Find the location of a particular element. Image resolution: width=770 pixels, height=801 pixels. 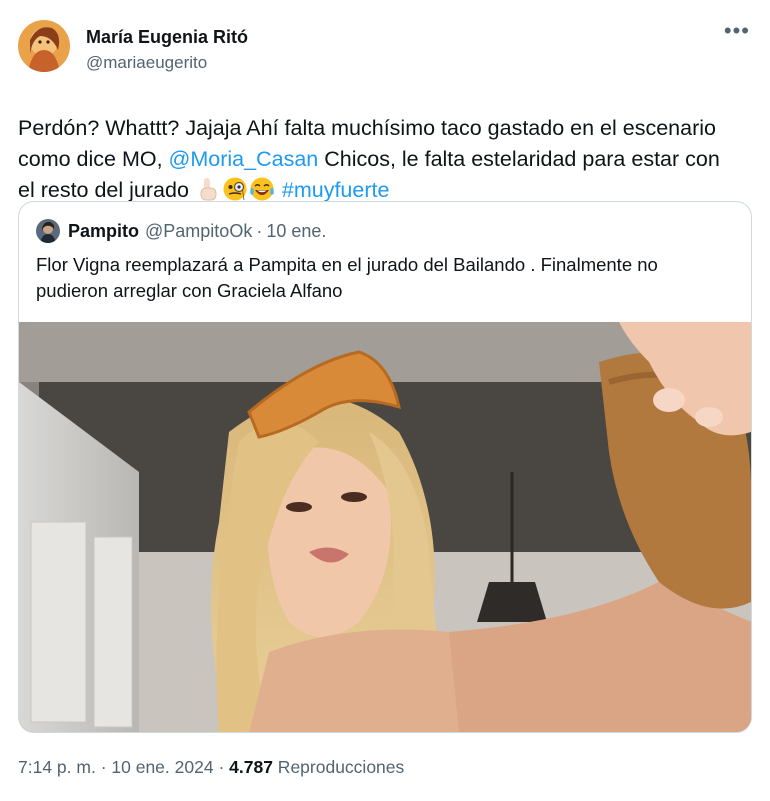

hashtag-link: #muyfuerte is located at coordinates (336, 190).